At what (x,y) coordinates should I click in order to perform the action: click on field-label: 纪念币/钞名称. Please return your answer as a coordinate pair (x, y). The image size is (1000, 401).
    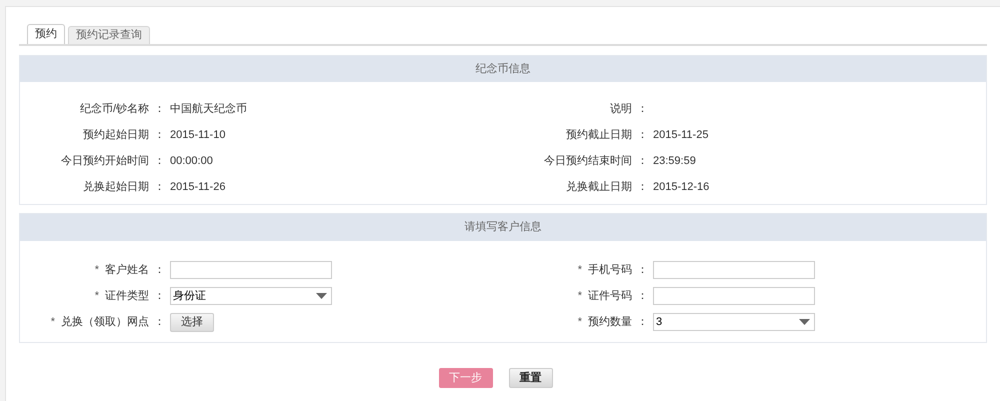
    Looking at the image, I should click on (114, 109).